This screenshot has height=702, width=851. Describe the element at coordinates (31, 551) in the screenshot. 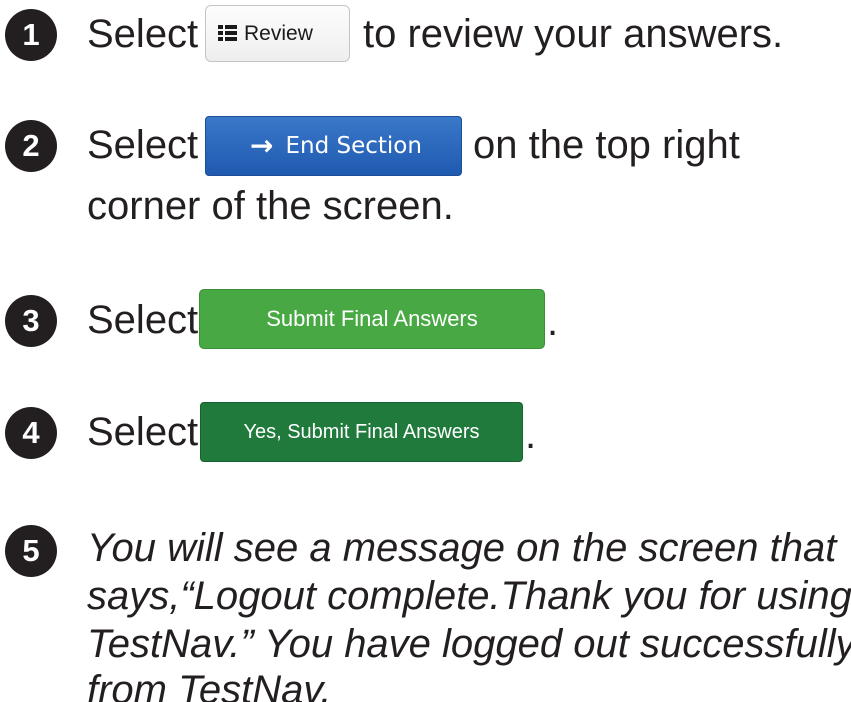

I see `step-number-5: 5` at that location.